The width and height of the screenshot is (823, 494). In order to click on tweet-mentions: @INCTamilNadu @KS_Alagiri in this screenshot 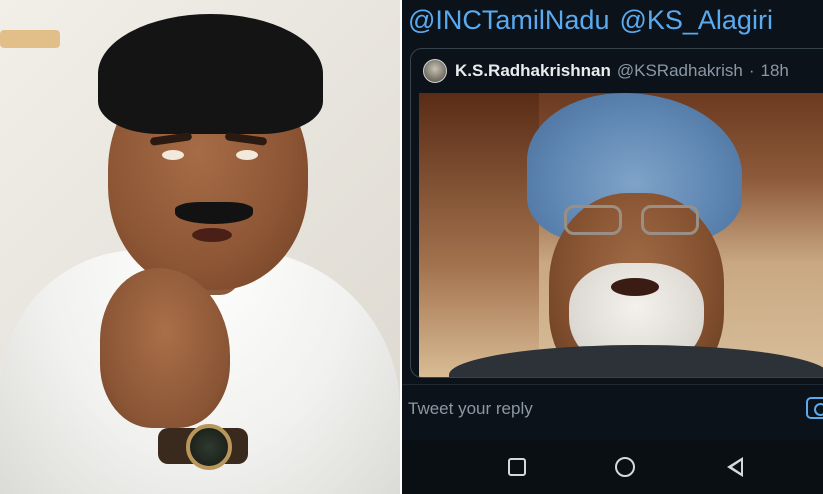, I will do `click(595, 22)`.